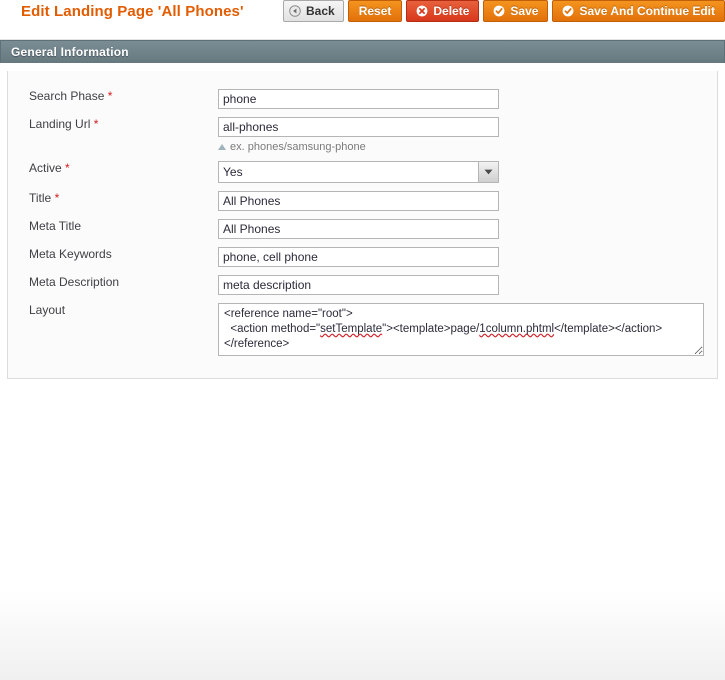 This screenshot has height=680, width=725. Describe the element at coordinates (113, 172) in the screenshot. I see `active-label-cell: Active *` at that location.